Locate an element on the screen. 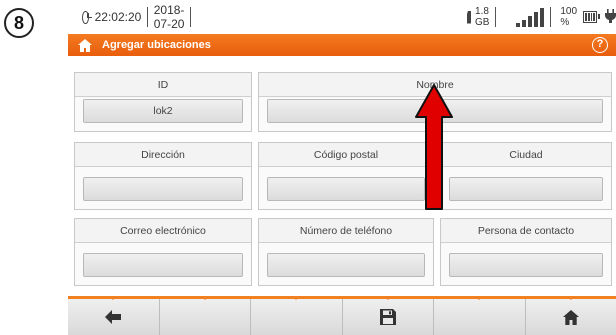 This screenshot has width=616, height=335. title-bar: Agregar ubicaciones ? is located at coordinates (342, 45).